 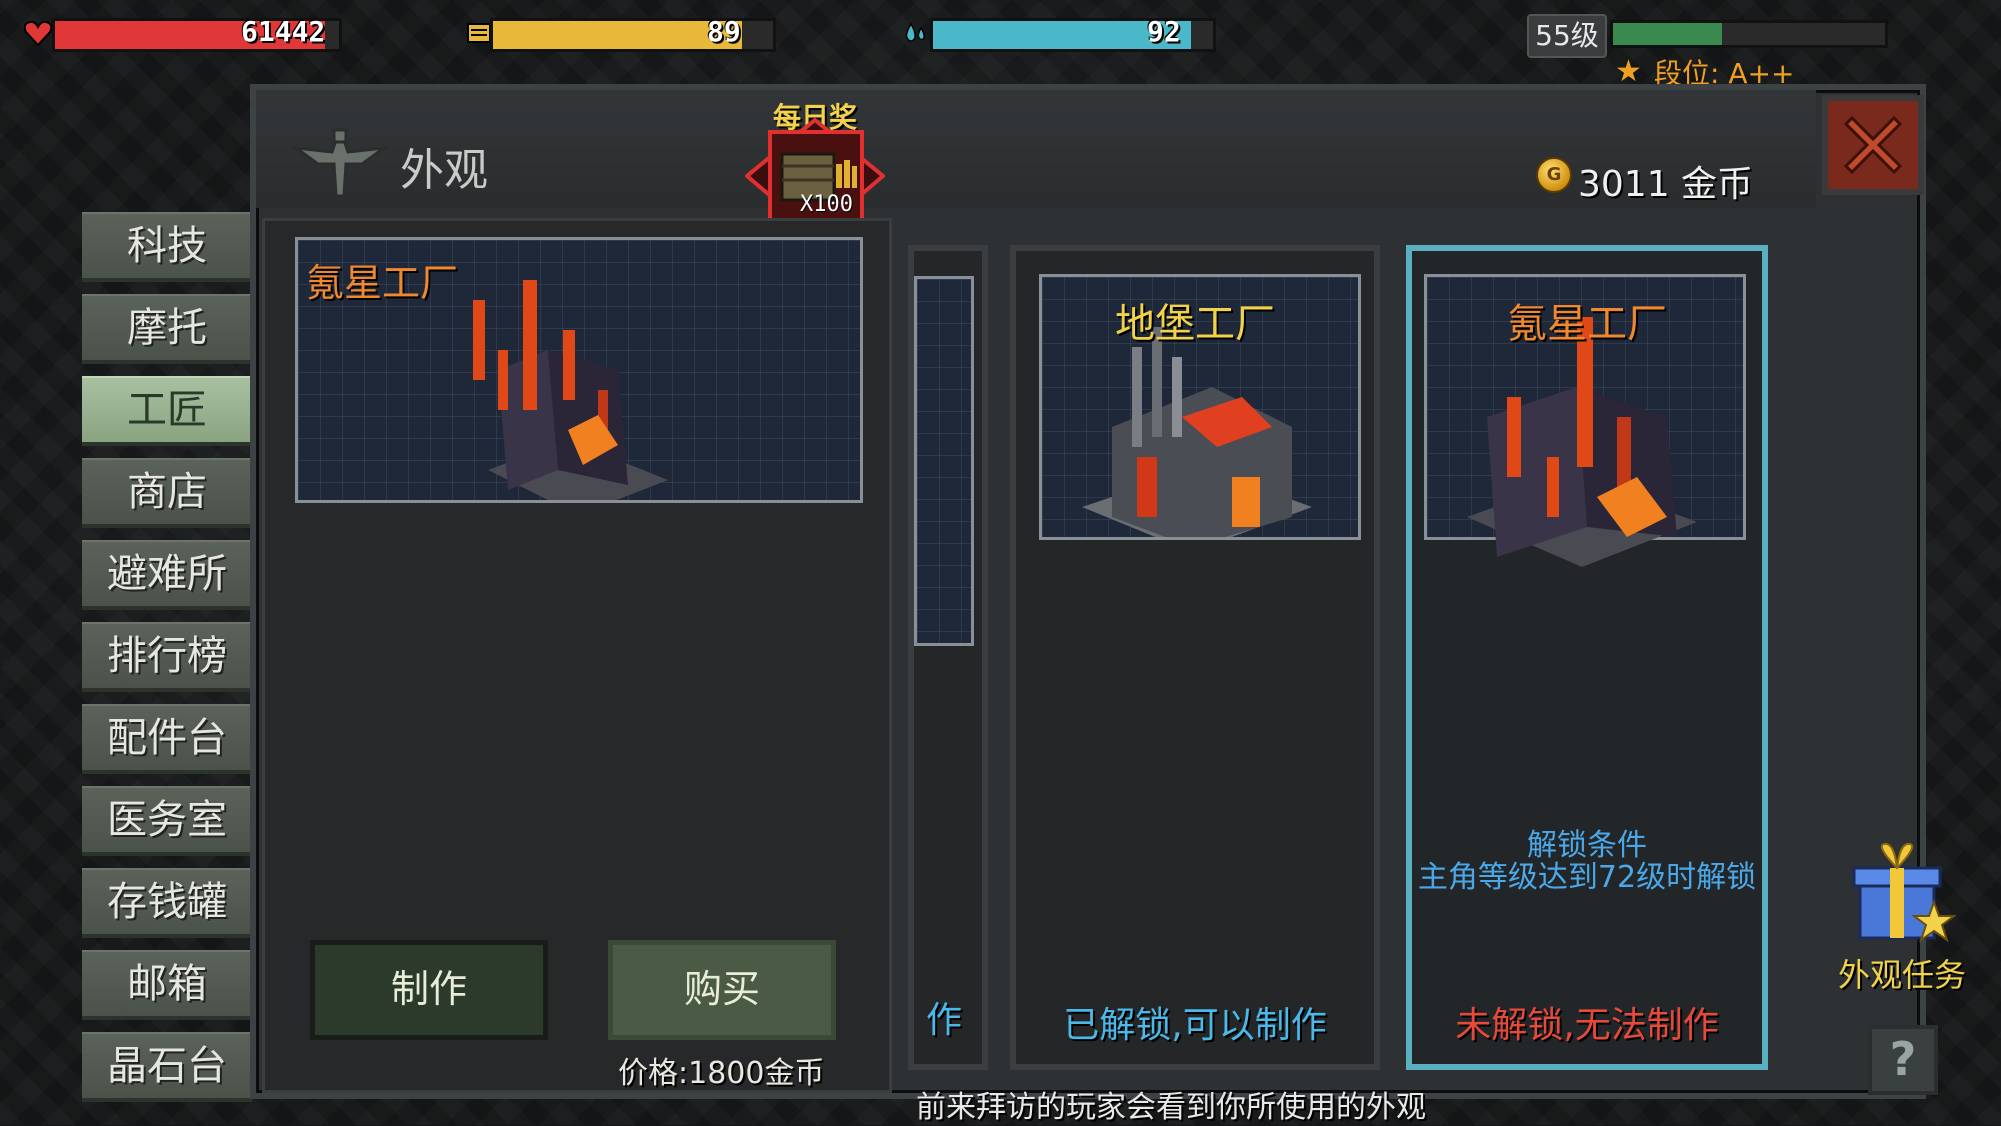 I want to click on sidebar-item: 排行榜, so click(x=167, y=657).